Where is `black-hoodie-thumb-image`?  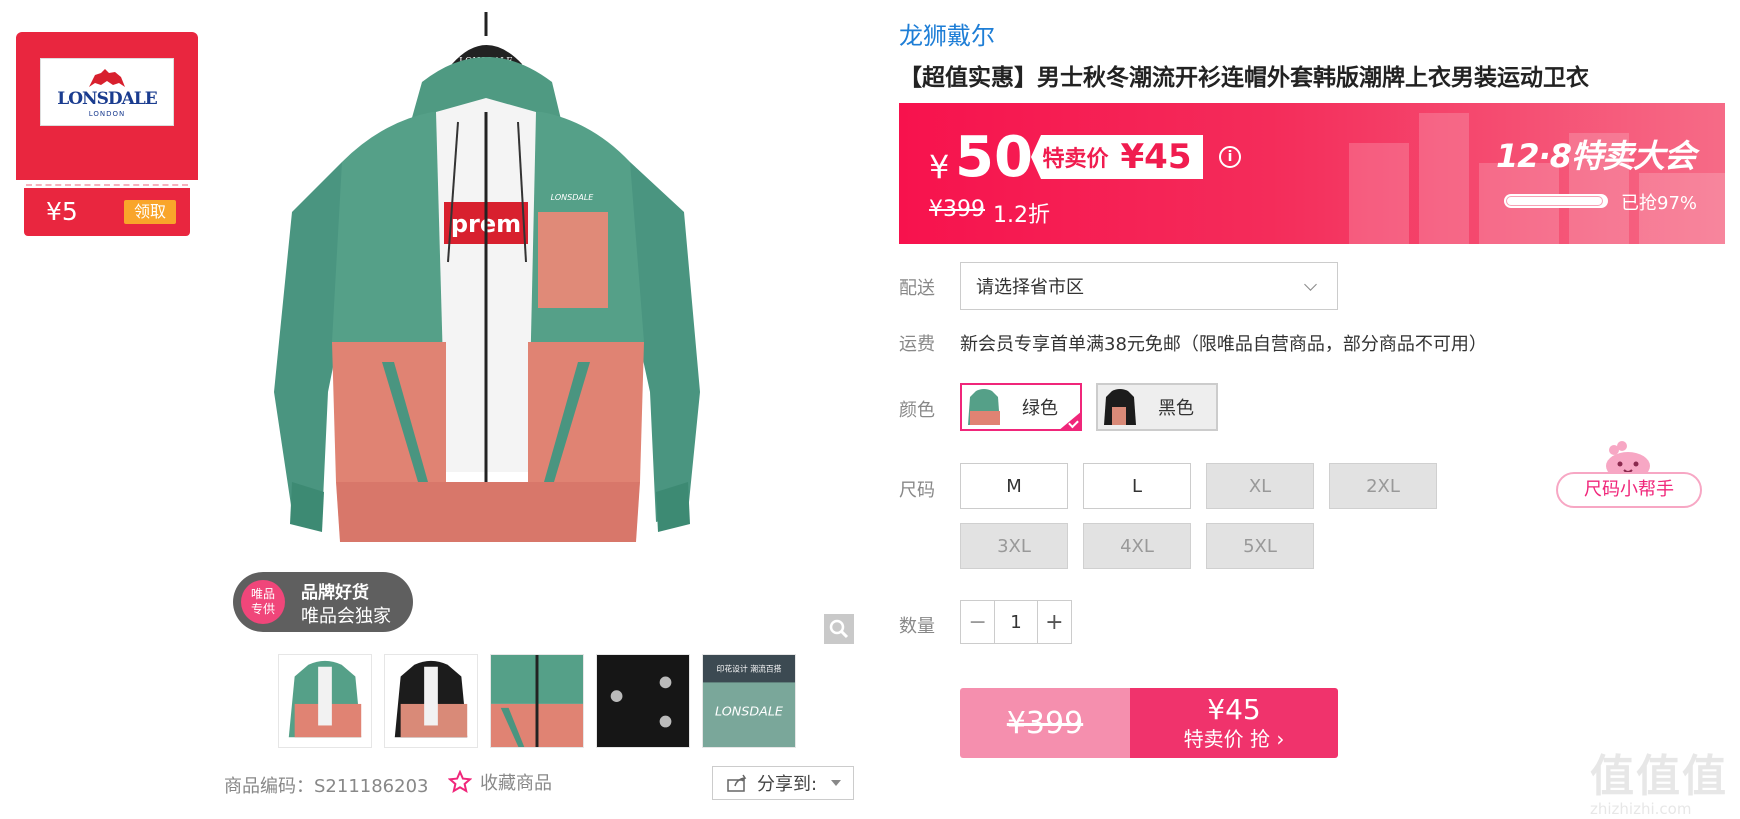 black-hoodie-thumb-image is located at coordinates (431, 701).